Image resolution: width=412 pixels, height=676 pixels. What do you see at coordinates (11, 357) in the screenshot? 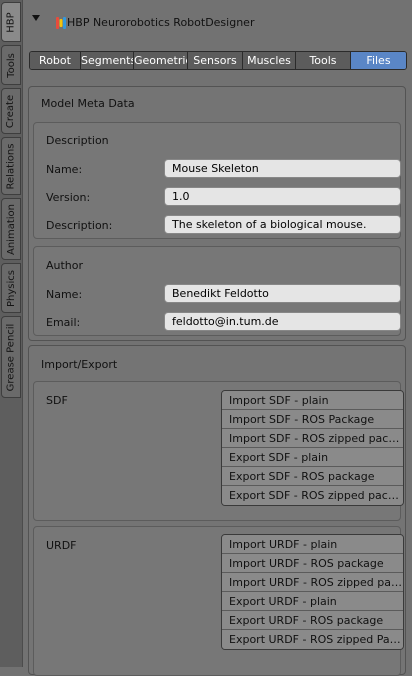
I see `side-tab-grease-pencil: Grease Pencil` at bounding box center [11, 357].